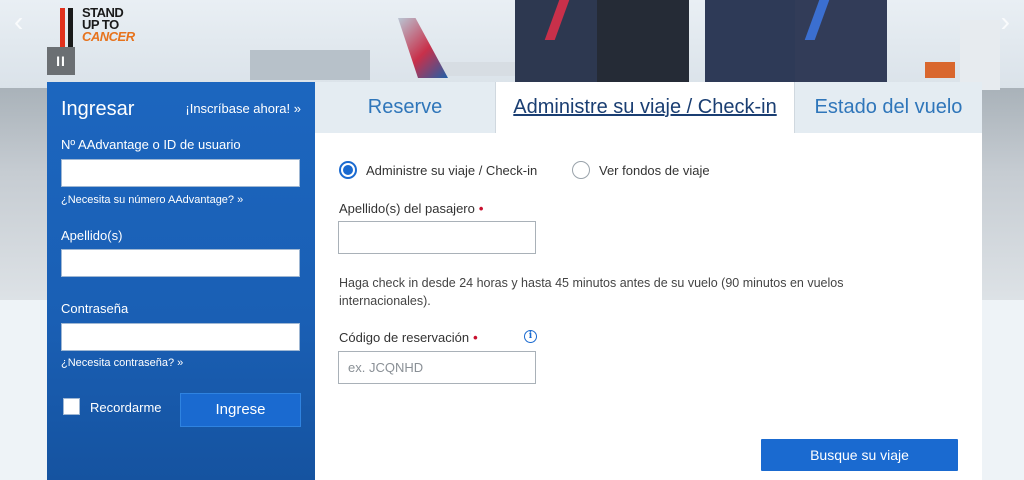  I want to click on radio-manage-trip, so click(348, 170).